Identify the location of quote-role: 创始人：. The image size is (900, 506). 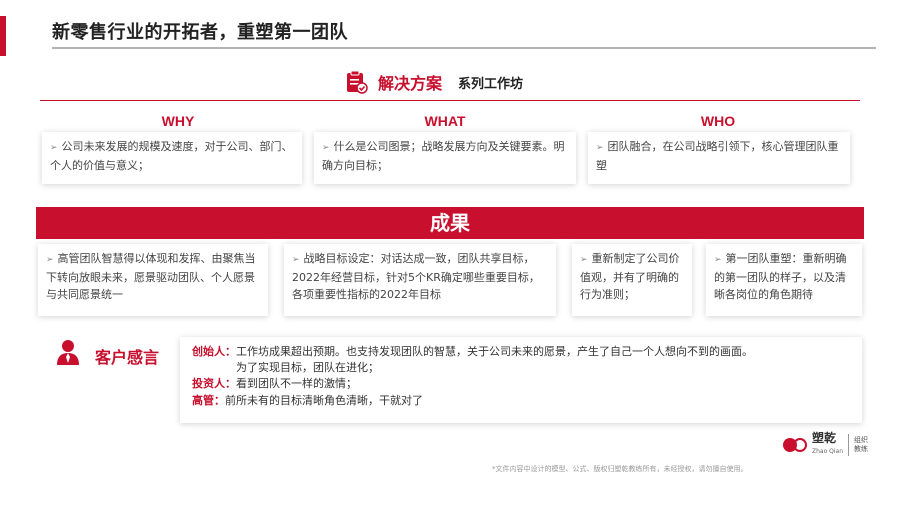
(214, 351).